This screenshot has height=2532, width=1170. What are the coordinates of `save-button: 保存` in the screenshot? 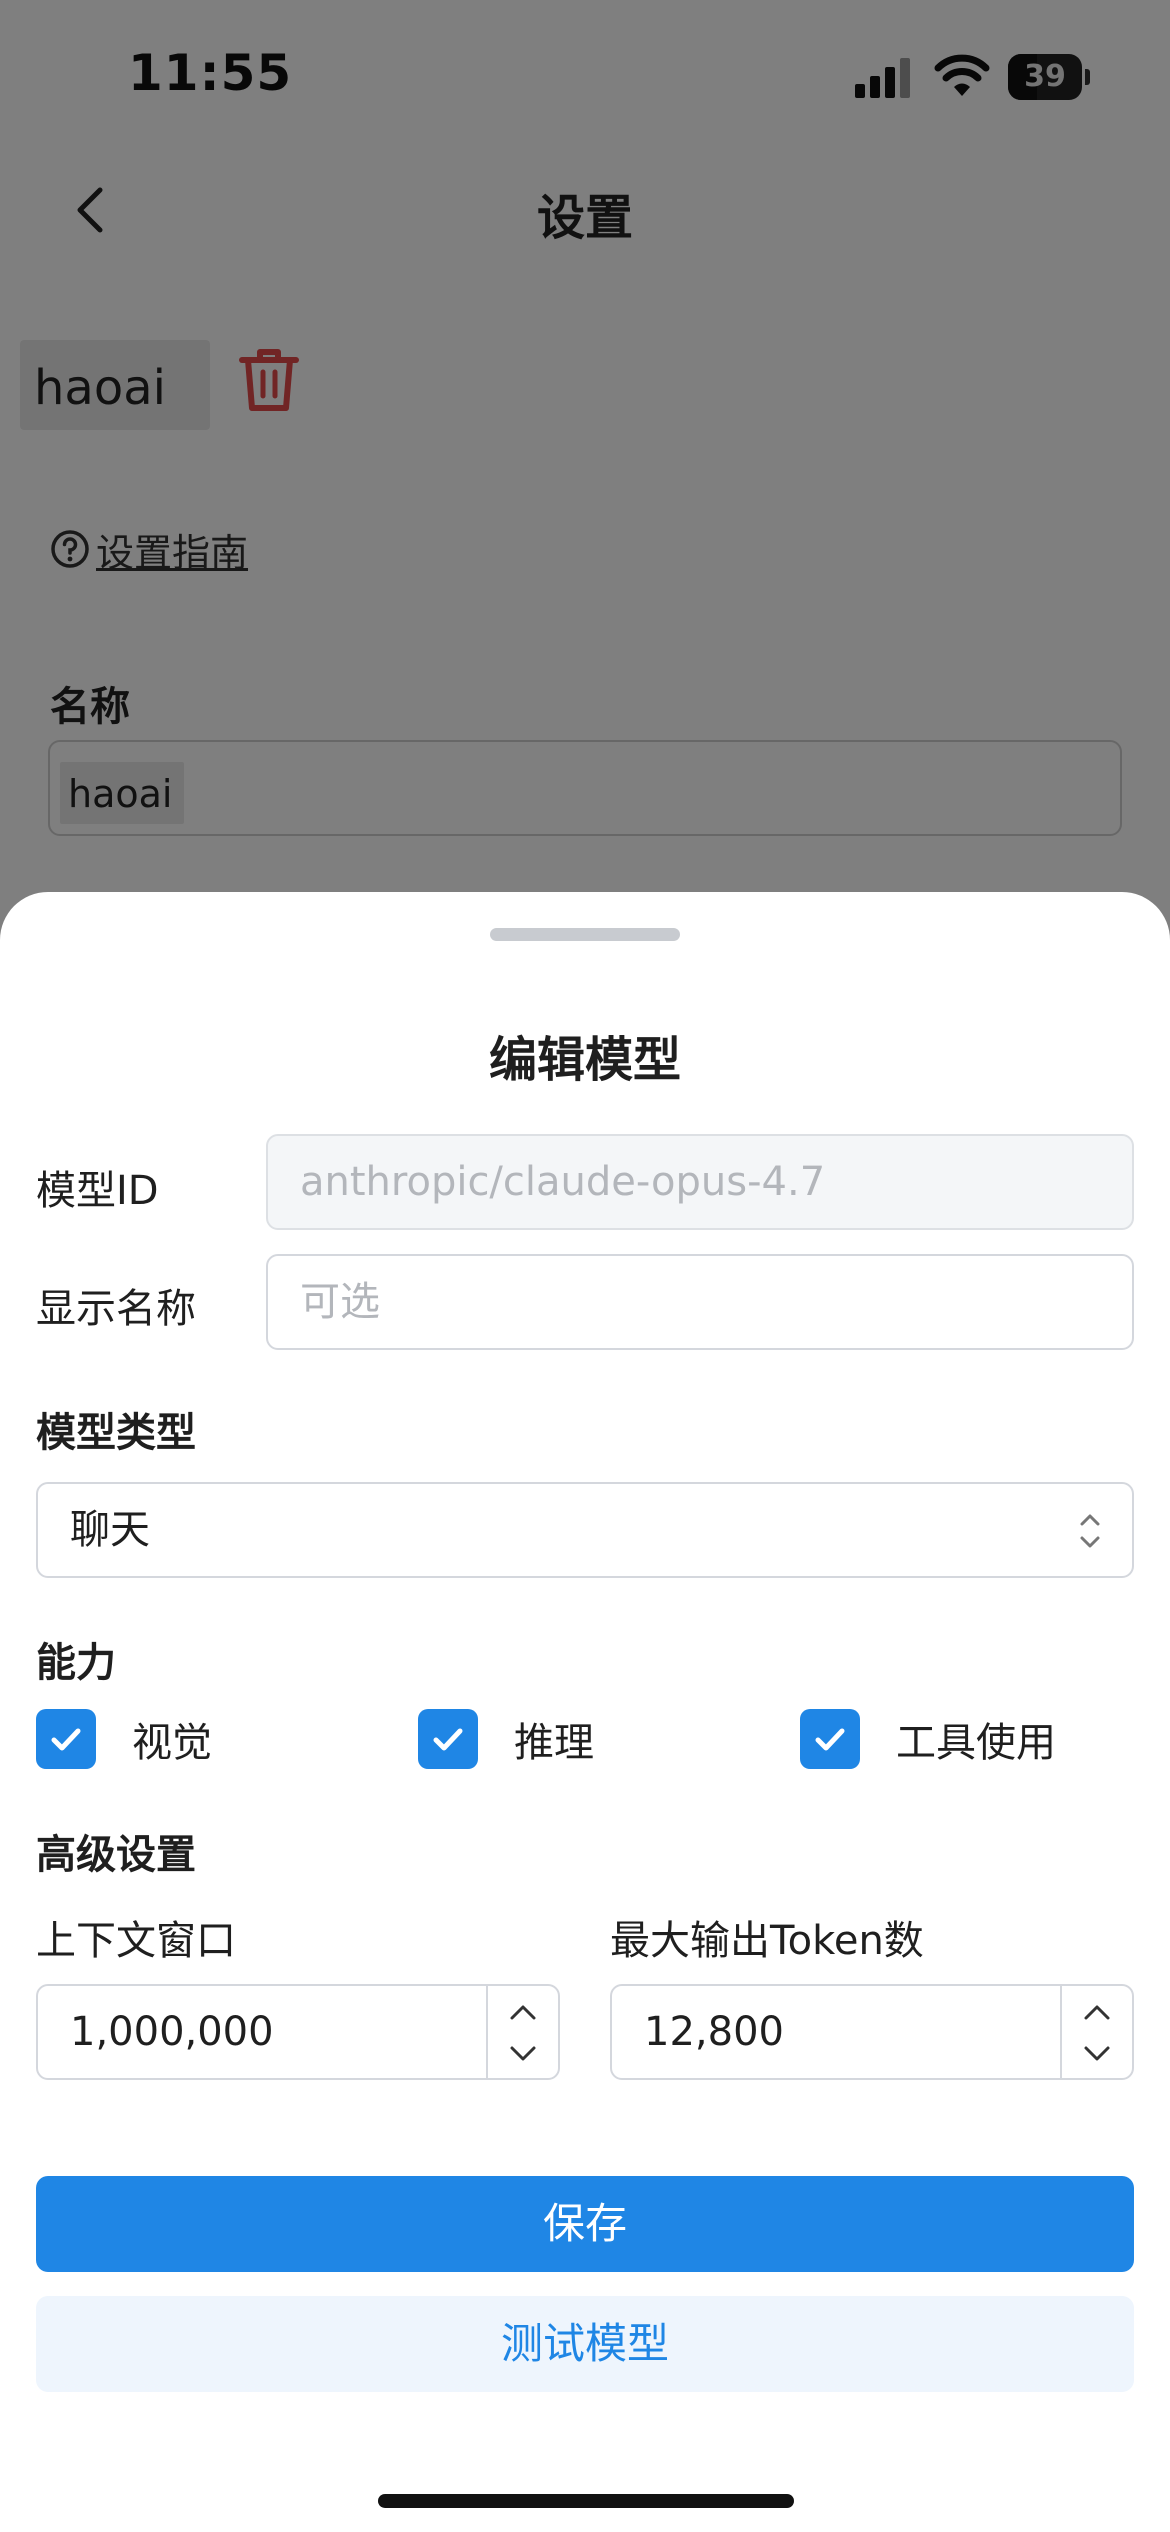 It's located at (585, 2224).